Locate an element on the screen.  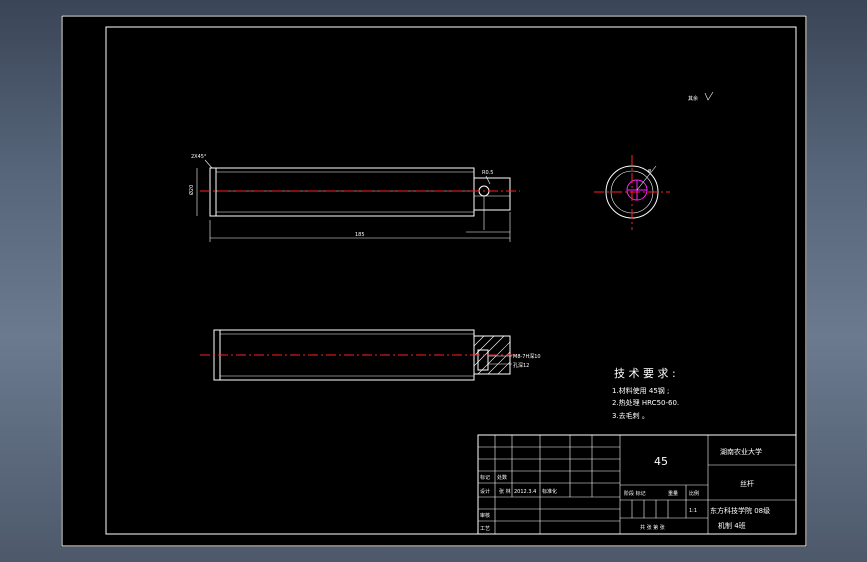
label-weight: 重量 is located at coordinates (673, 493).